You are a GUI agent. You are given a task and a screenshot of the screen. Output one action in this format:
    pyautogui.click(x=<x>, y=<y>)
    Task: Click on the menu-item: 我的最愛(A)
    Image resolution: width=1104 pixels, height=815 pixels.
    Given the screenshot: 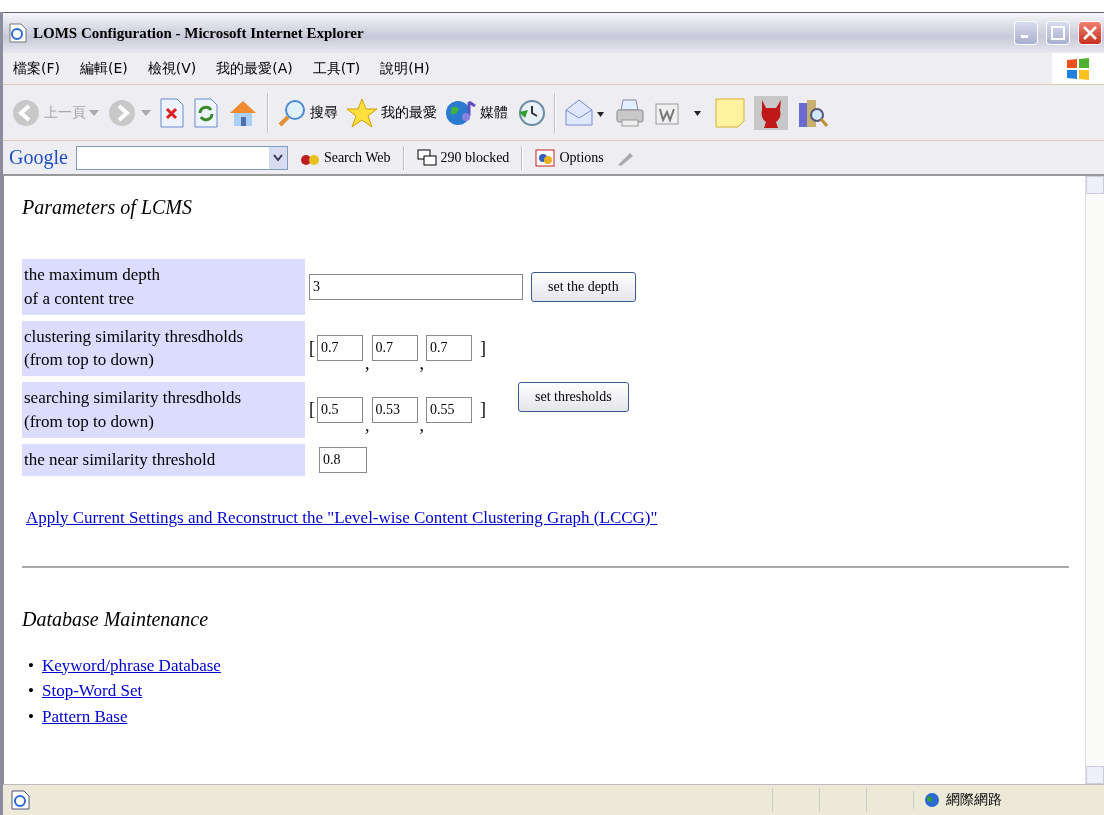 What is the action you would take?
    pyautogui.click(x=254, y=68)
    